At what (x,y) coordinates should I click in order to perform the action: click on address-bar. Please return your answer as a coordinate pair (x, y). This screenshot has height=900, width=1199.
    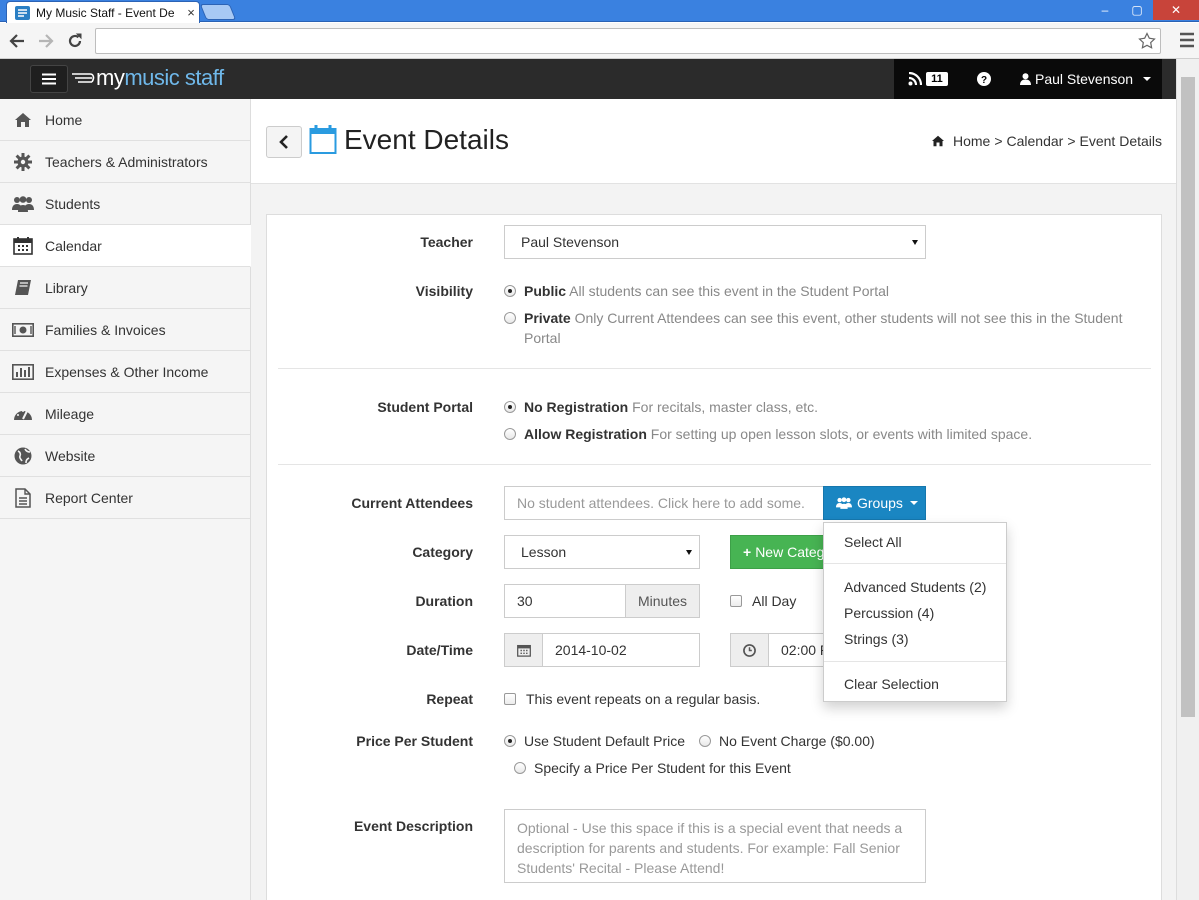
    Looking at the image, I should click on (628, 41).